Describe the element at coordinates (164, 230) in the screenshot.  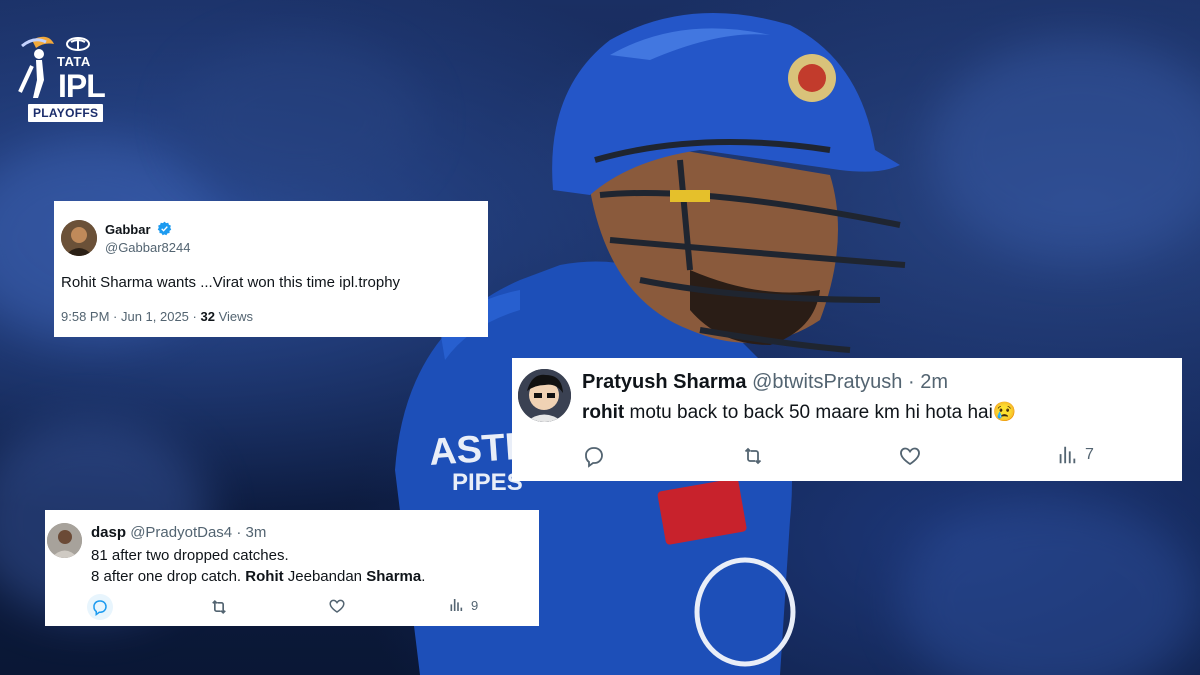
I see `verified-badge-icon` at that location.